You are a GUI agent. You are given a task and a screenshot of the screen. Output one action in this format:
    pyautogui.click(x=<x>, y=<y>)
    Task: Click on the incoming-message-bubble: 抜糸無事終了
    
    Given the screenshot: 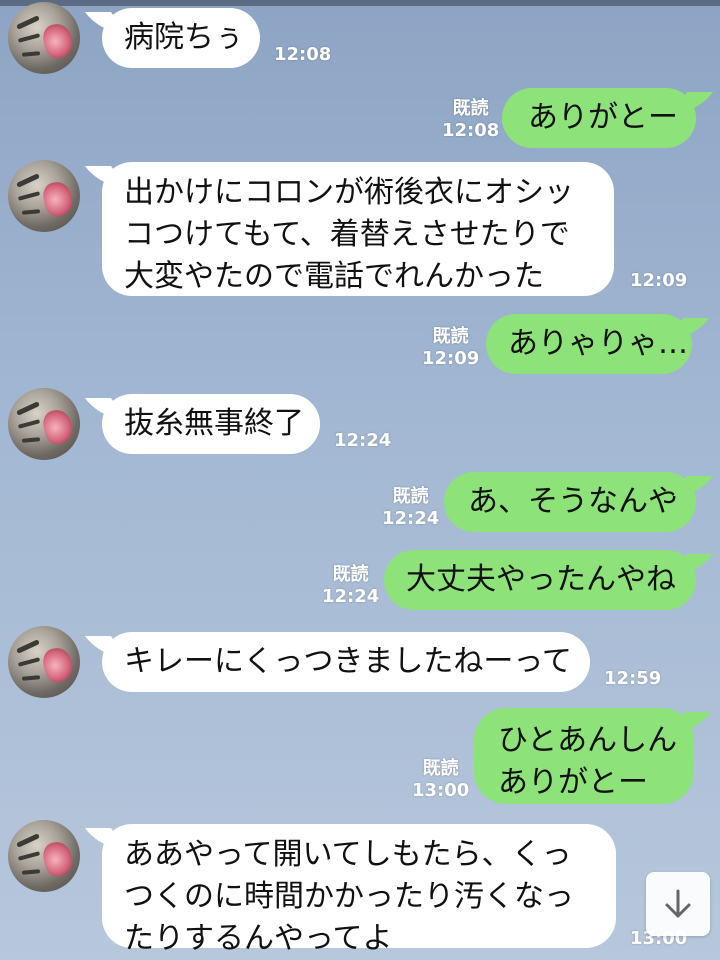 What is the action you would take?
    pyautogui.click(x=211, y=424)
    